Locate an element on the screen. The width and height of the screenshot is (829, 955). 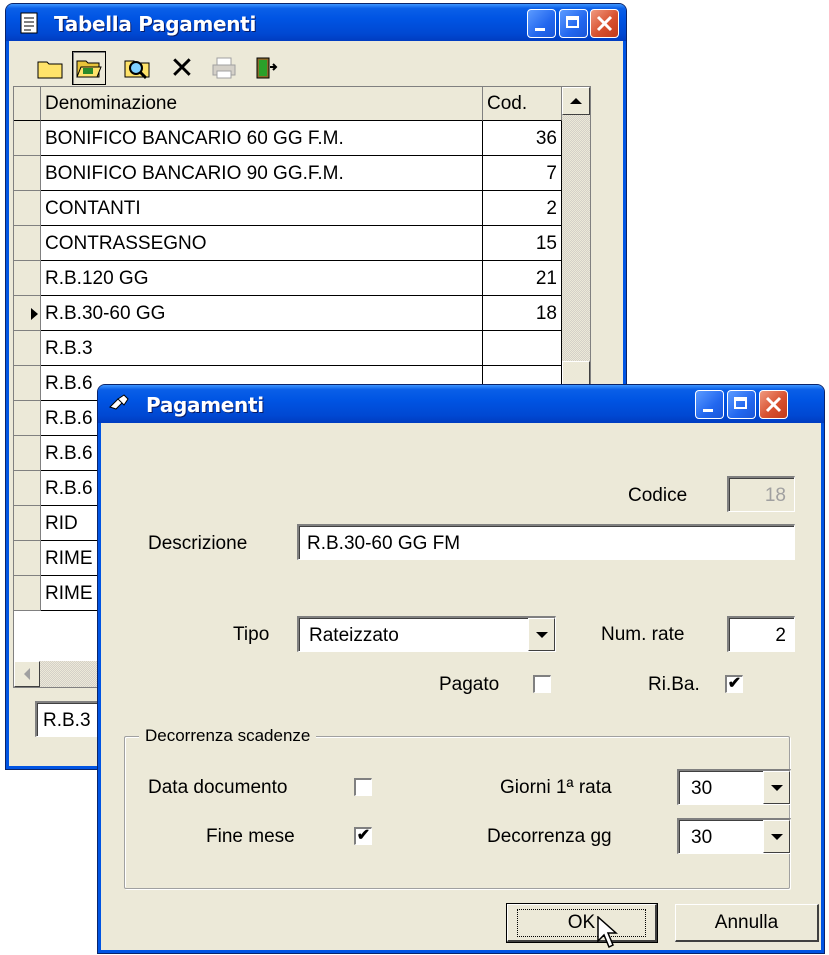
fine-mese-check-mark: ✔ is located at coordinates (363, 835).